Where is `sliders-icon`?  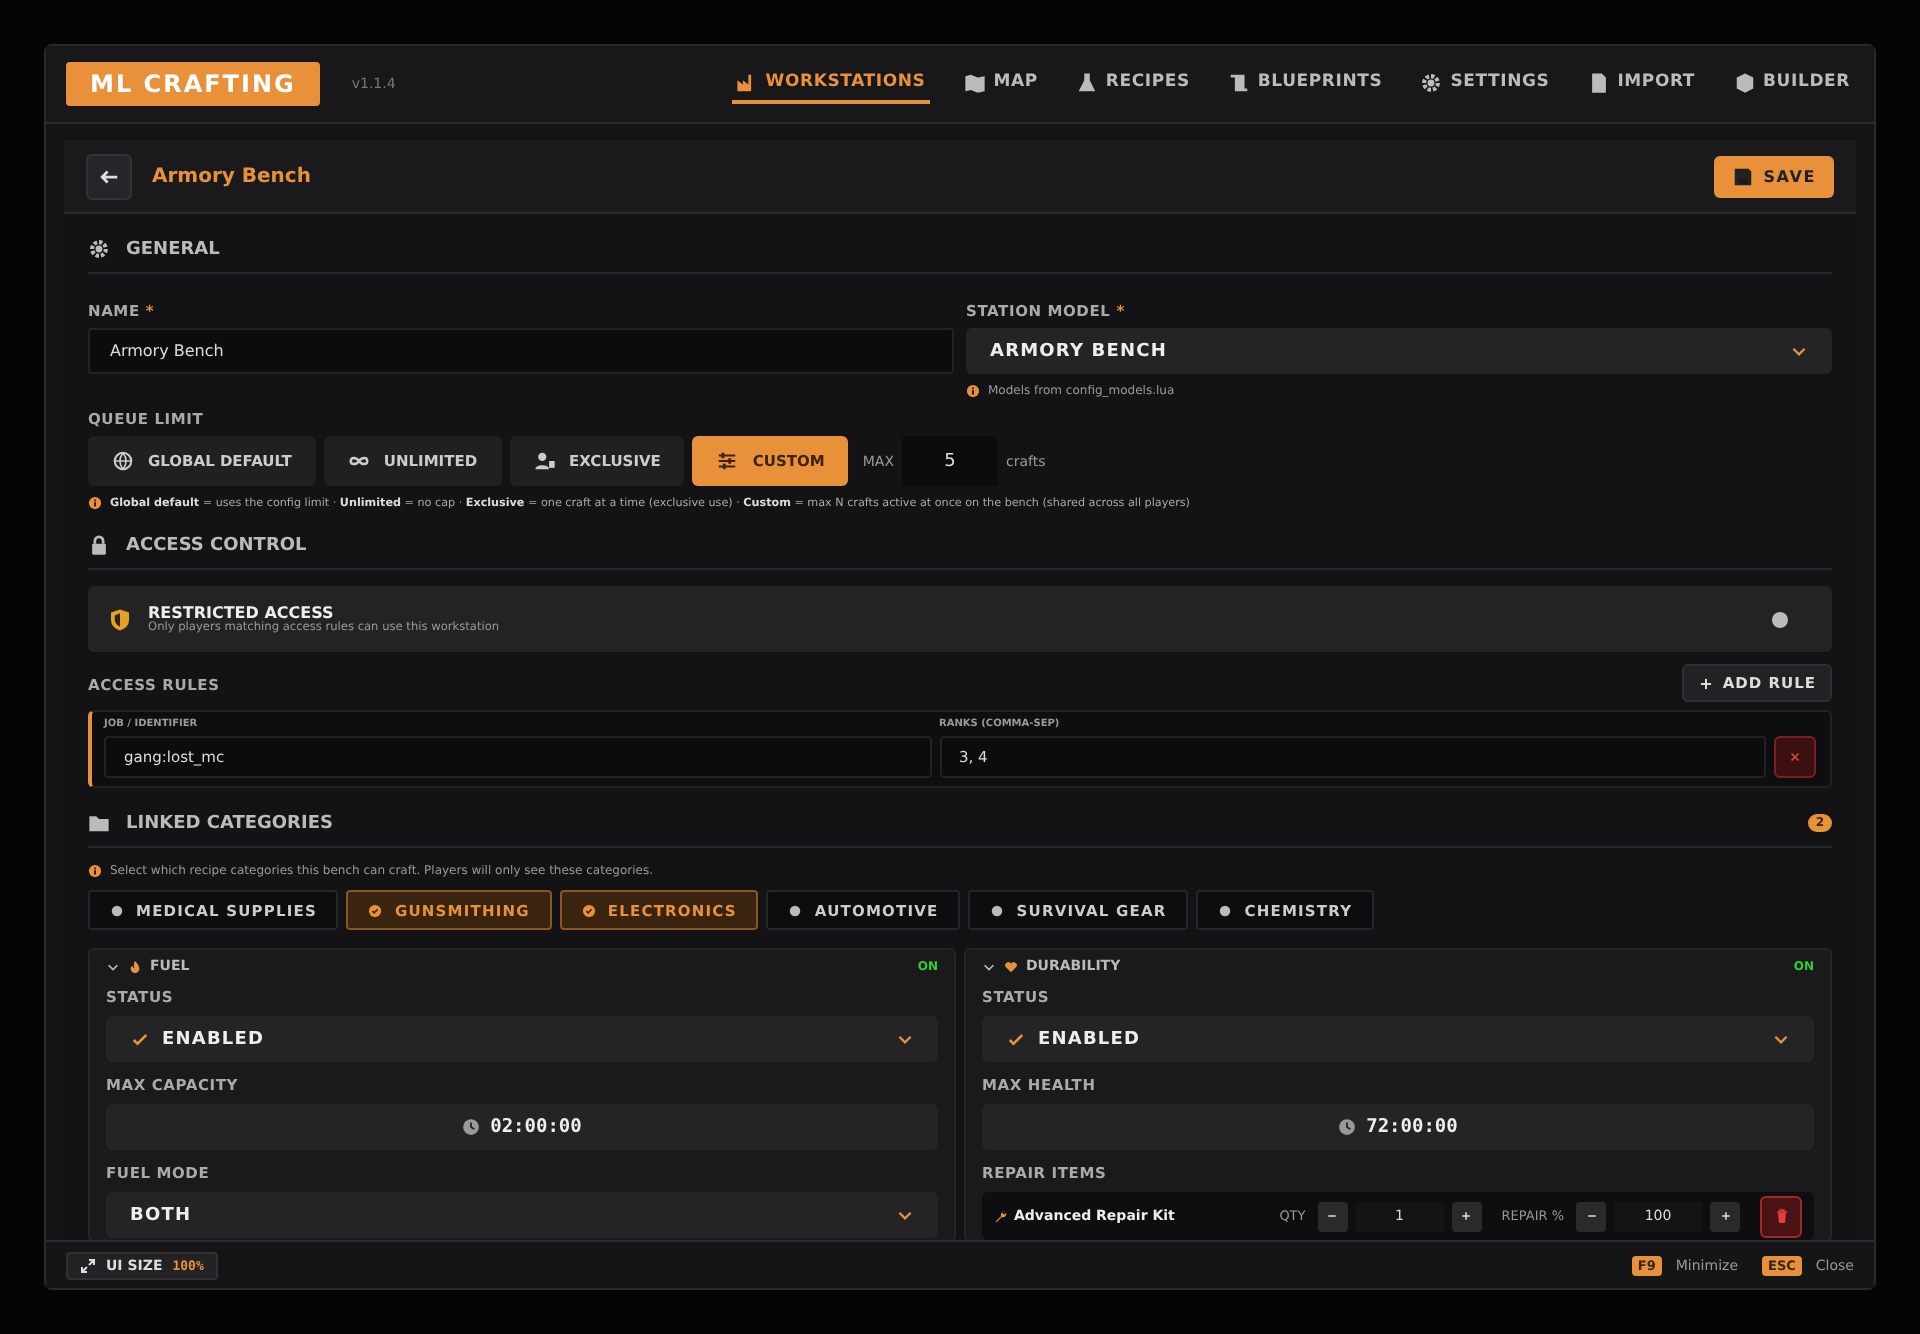
sliders-icon is located at coordinates (727, 461).